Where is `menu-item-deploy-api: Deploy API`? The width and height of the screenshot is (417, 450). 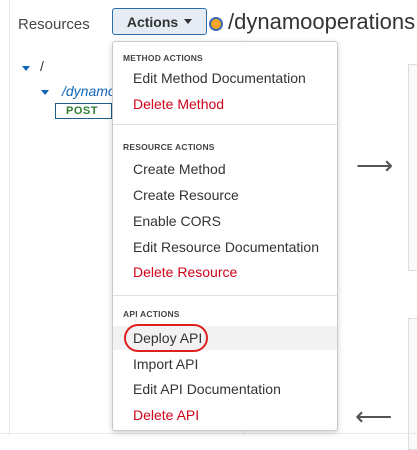 menu-item-deploy-api: Deploy API is located at coordinates (225, 338).